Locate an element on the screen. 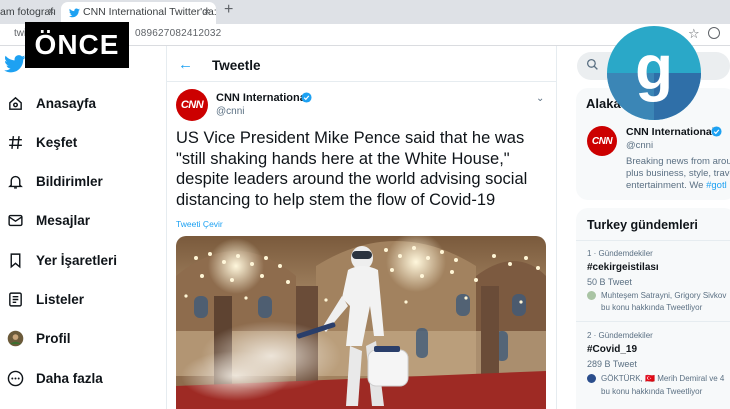  list-icon is located at coordinates (15, 299).